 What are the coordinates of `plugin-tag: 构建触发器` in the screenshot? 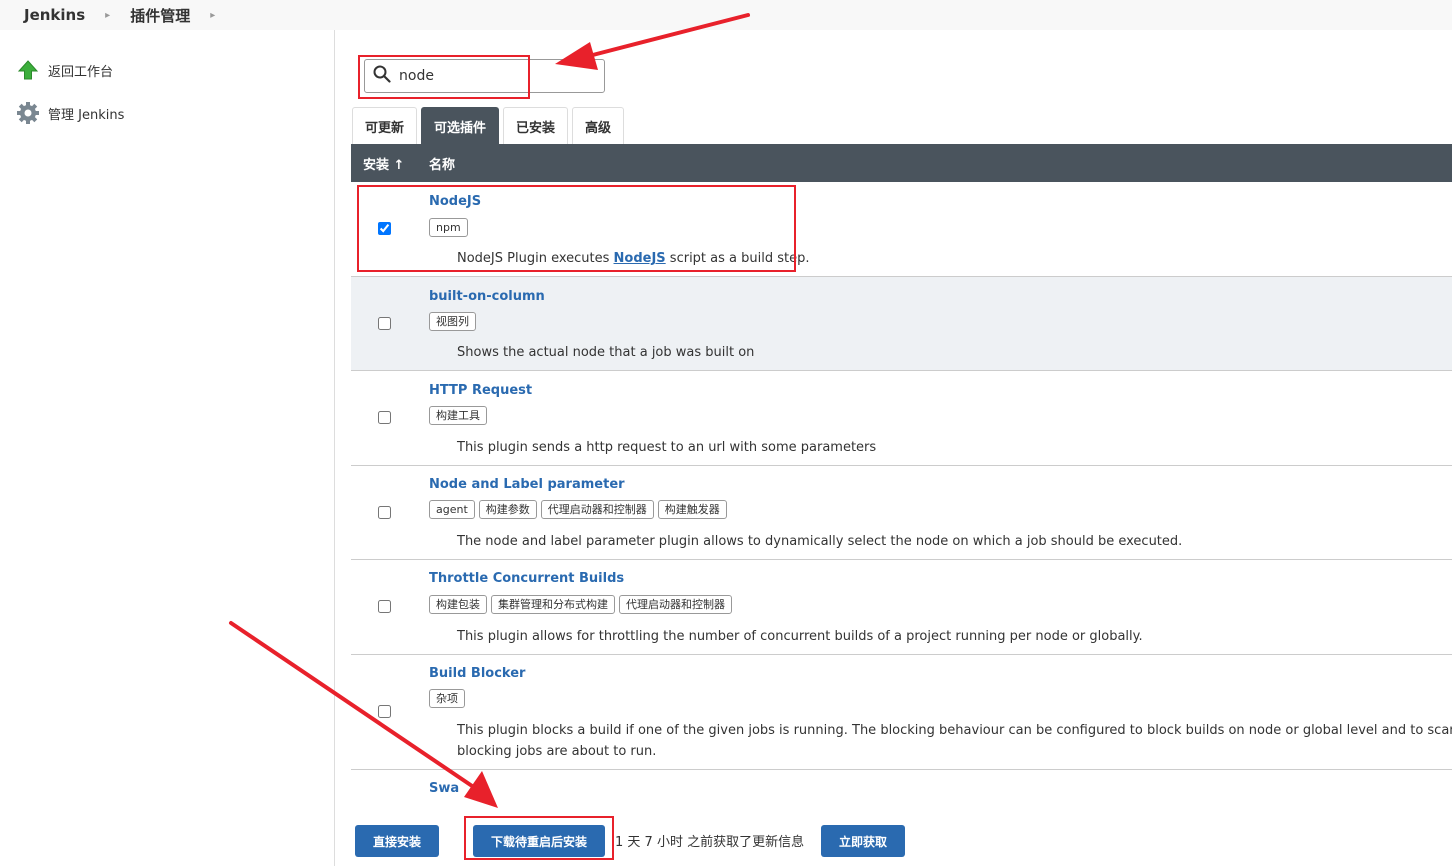 It's located at (692, 509).